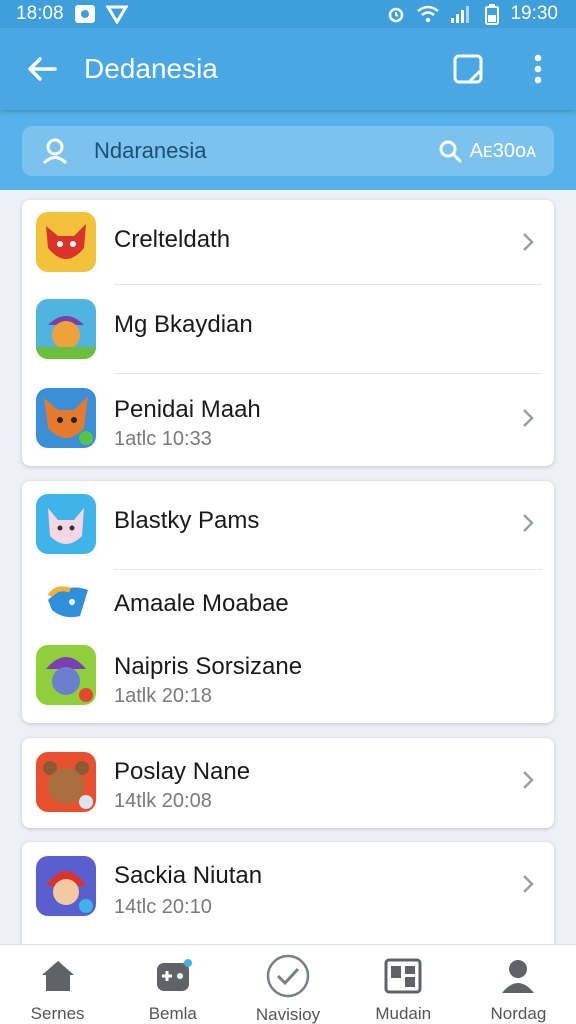  What do you see at coordinates (66, 675) in the screenshot?
I see `purple-witch-avatar` at bounding box center [66, 675].